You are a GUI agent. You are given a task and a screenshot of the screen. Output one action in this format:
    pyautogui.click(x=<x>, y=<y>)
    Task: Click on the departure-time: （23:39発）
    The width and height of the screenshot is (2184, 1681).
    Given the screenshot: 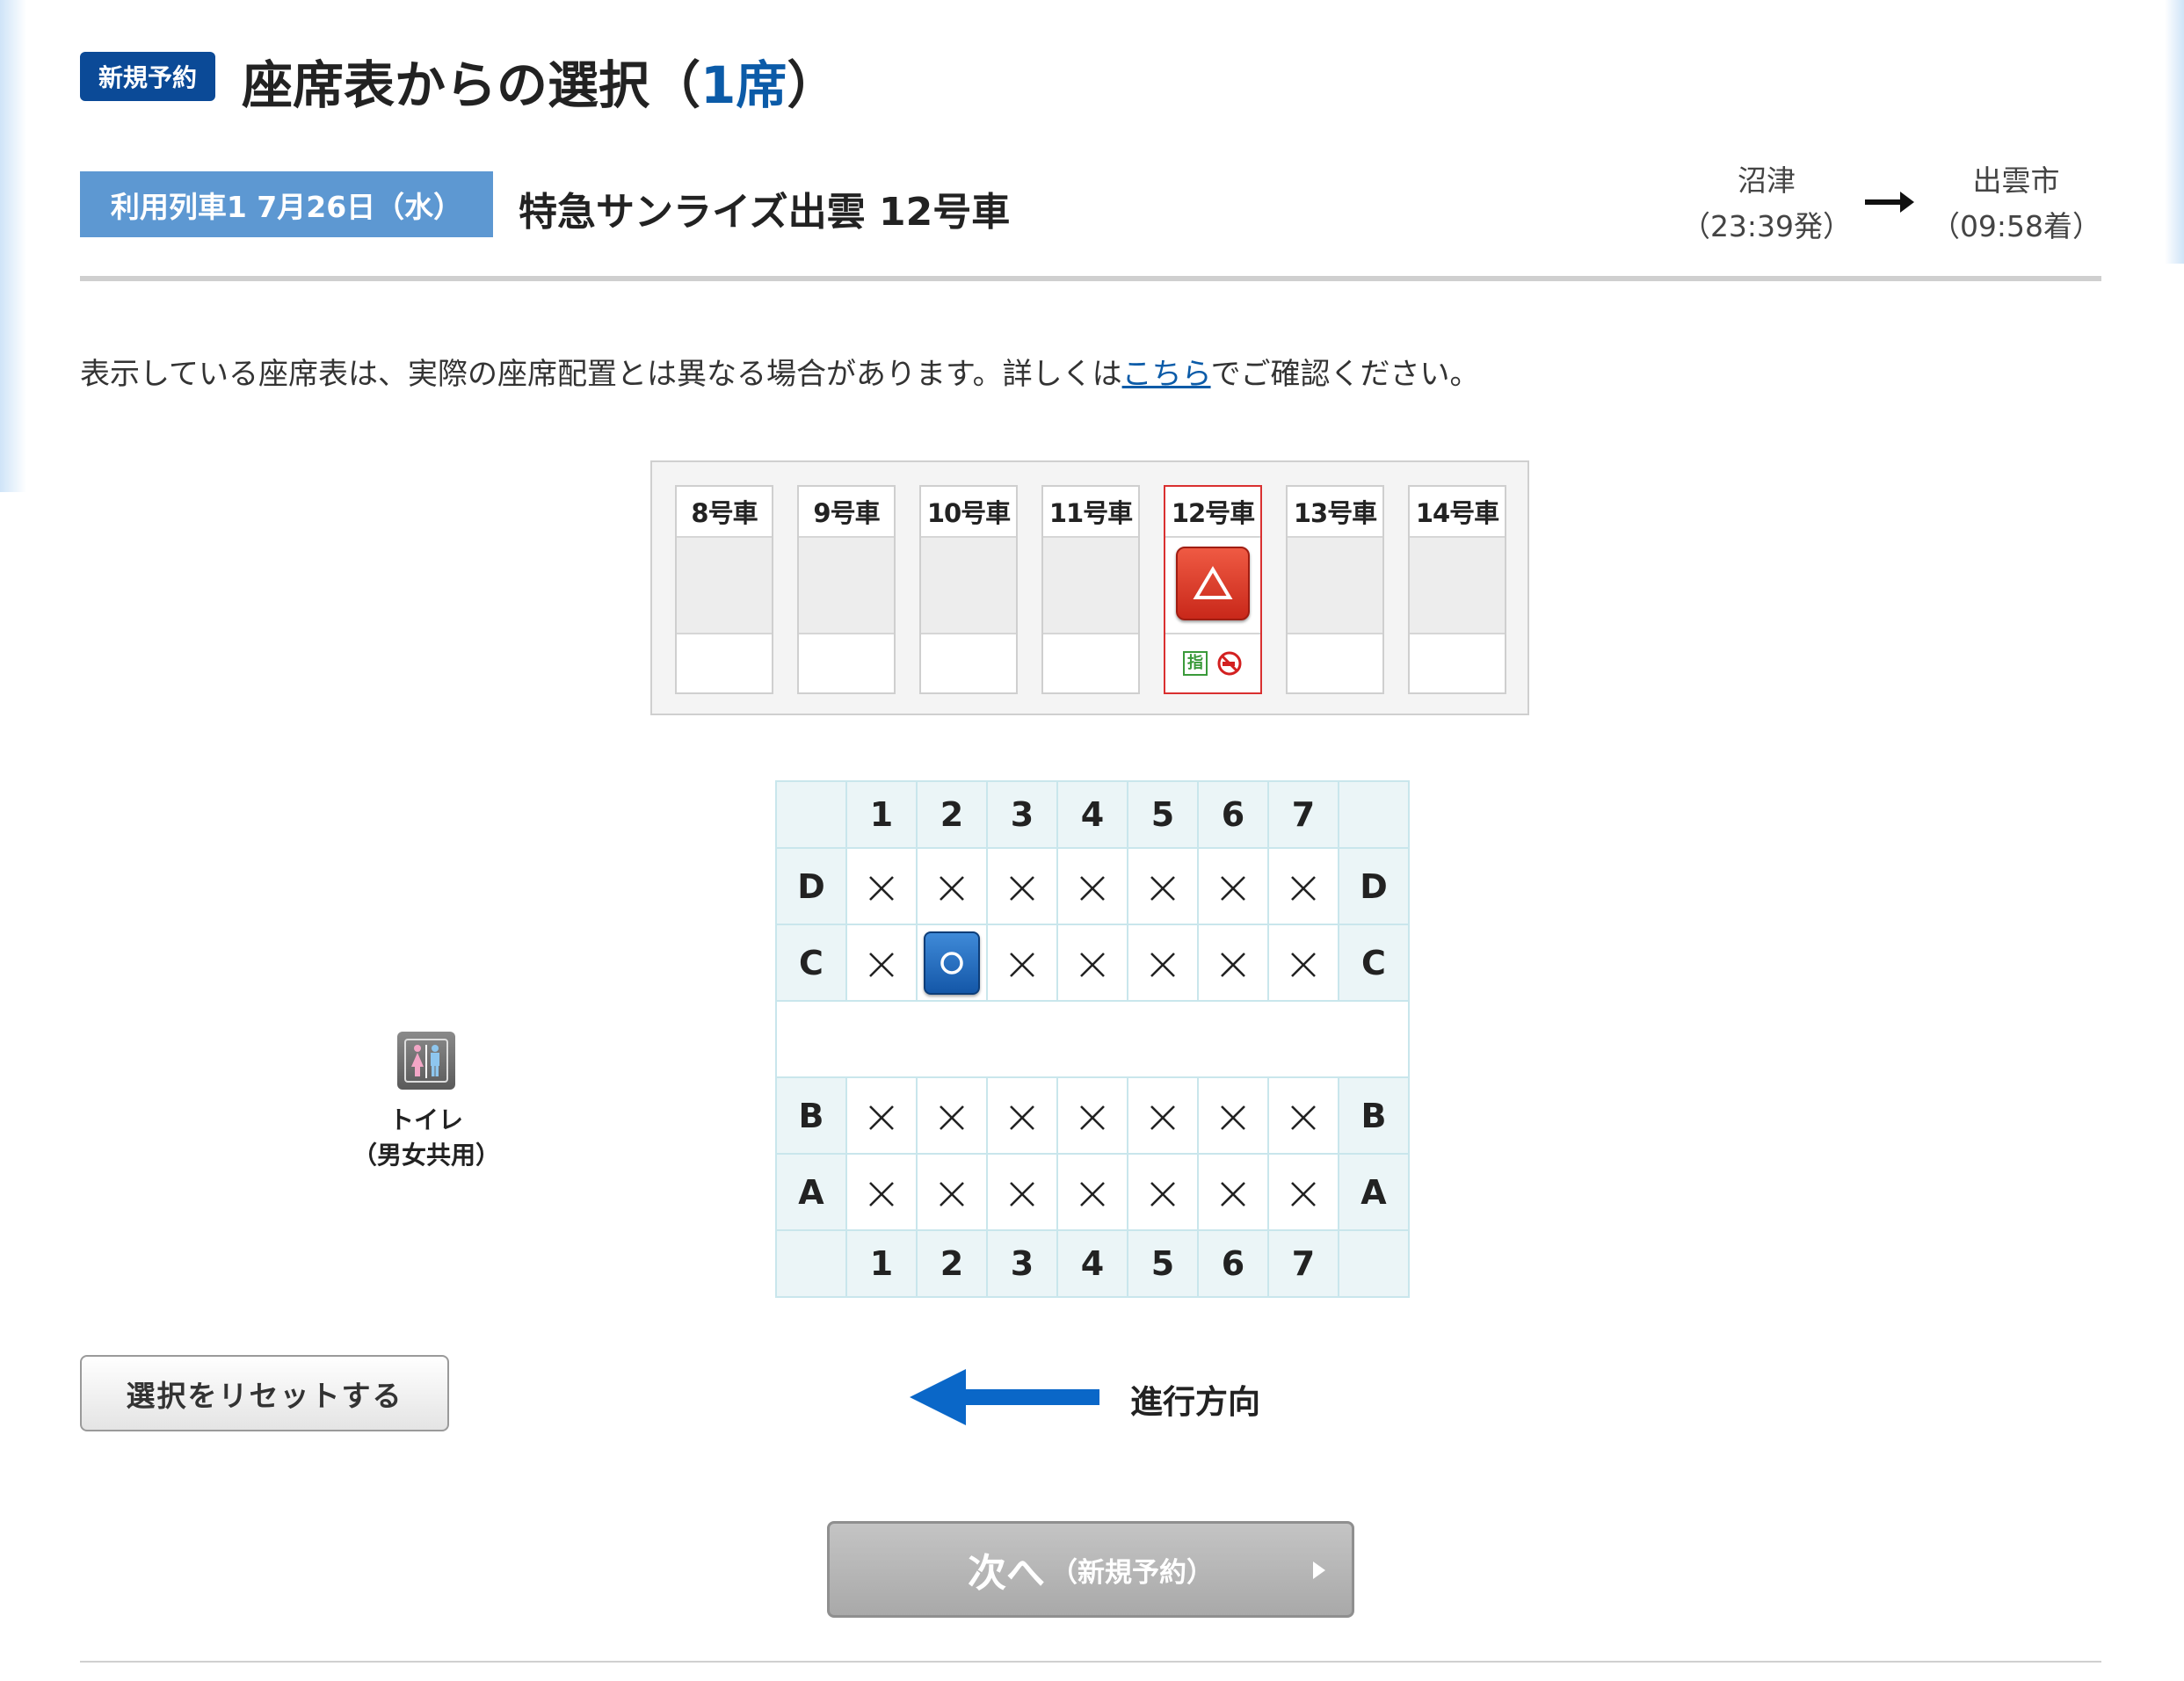 What is the action you would take?
    pyautogui.click(x=1766, y=226)
    